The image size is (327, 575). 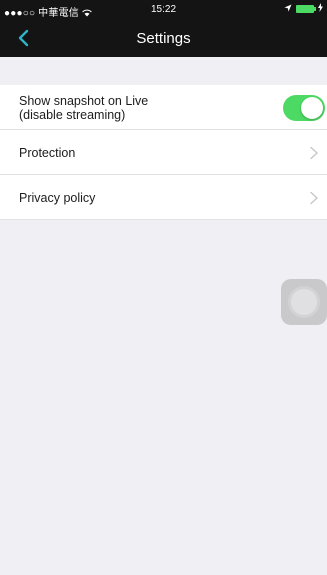 I want to click on status-right, so click(x=303, y=9).